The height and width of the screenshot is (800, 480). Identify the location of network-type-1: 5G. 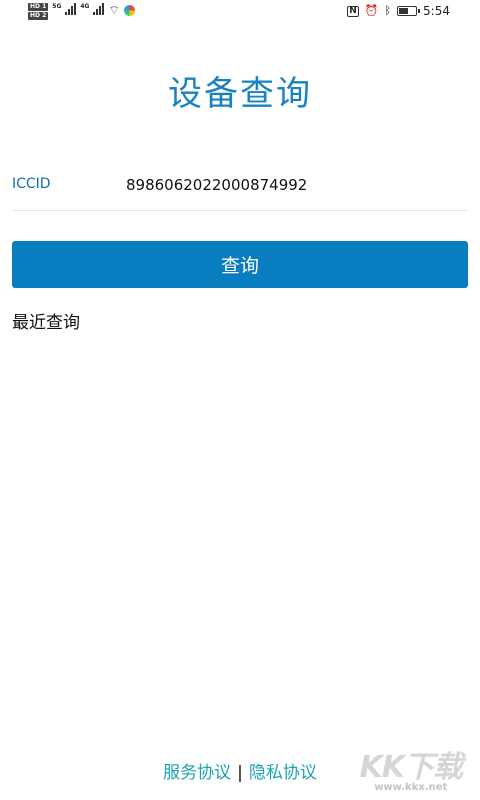
(57, 6).